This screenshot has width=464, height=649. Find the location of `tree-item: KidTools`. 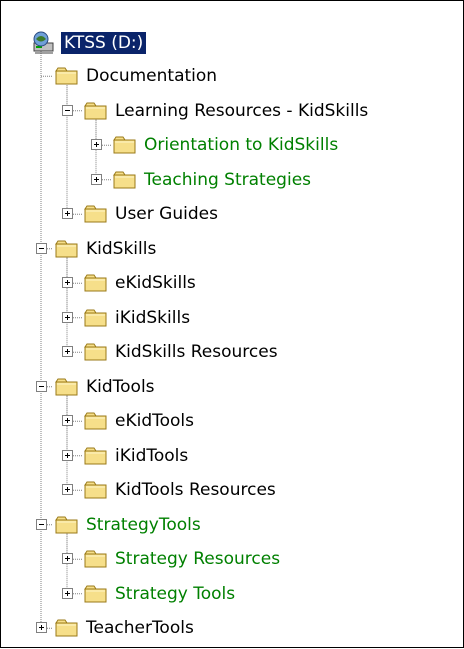

tree-item: KidTools is located at coordinates (231, 387).